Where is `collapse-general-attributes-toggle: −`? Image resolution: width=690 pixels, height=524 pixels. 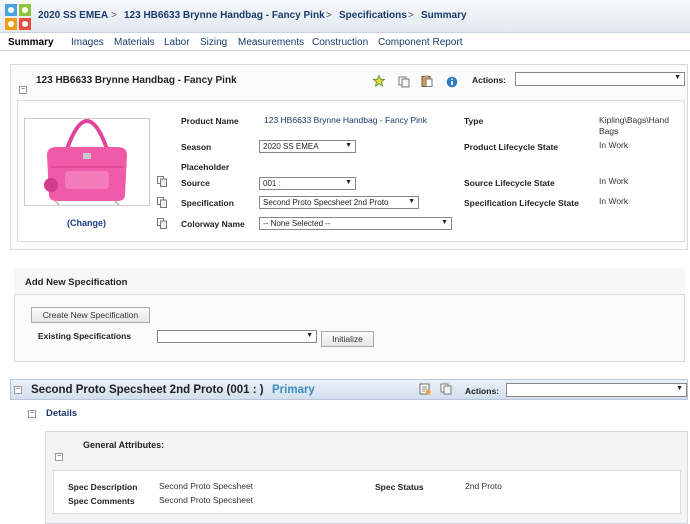 collapse-general-attributes-toggle: − is located at coordinates (59, 457).